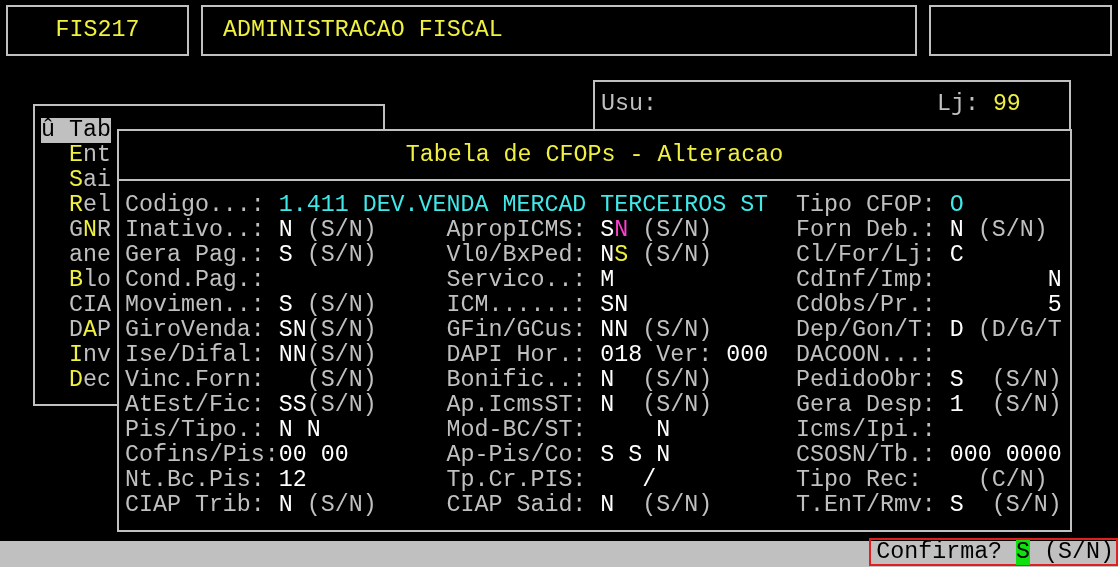 This screenshot has width=1118, height=567. I want to click on prompt-text: Confirma?, so click(939, 552).